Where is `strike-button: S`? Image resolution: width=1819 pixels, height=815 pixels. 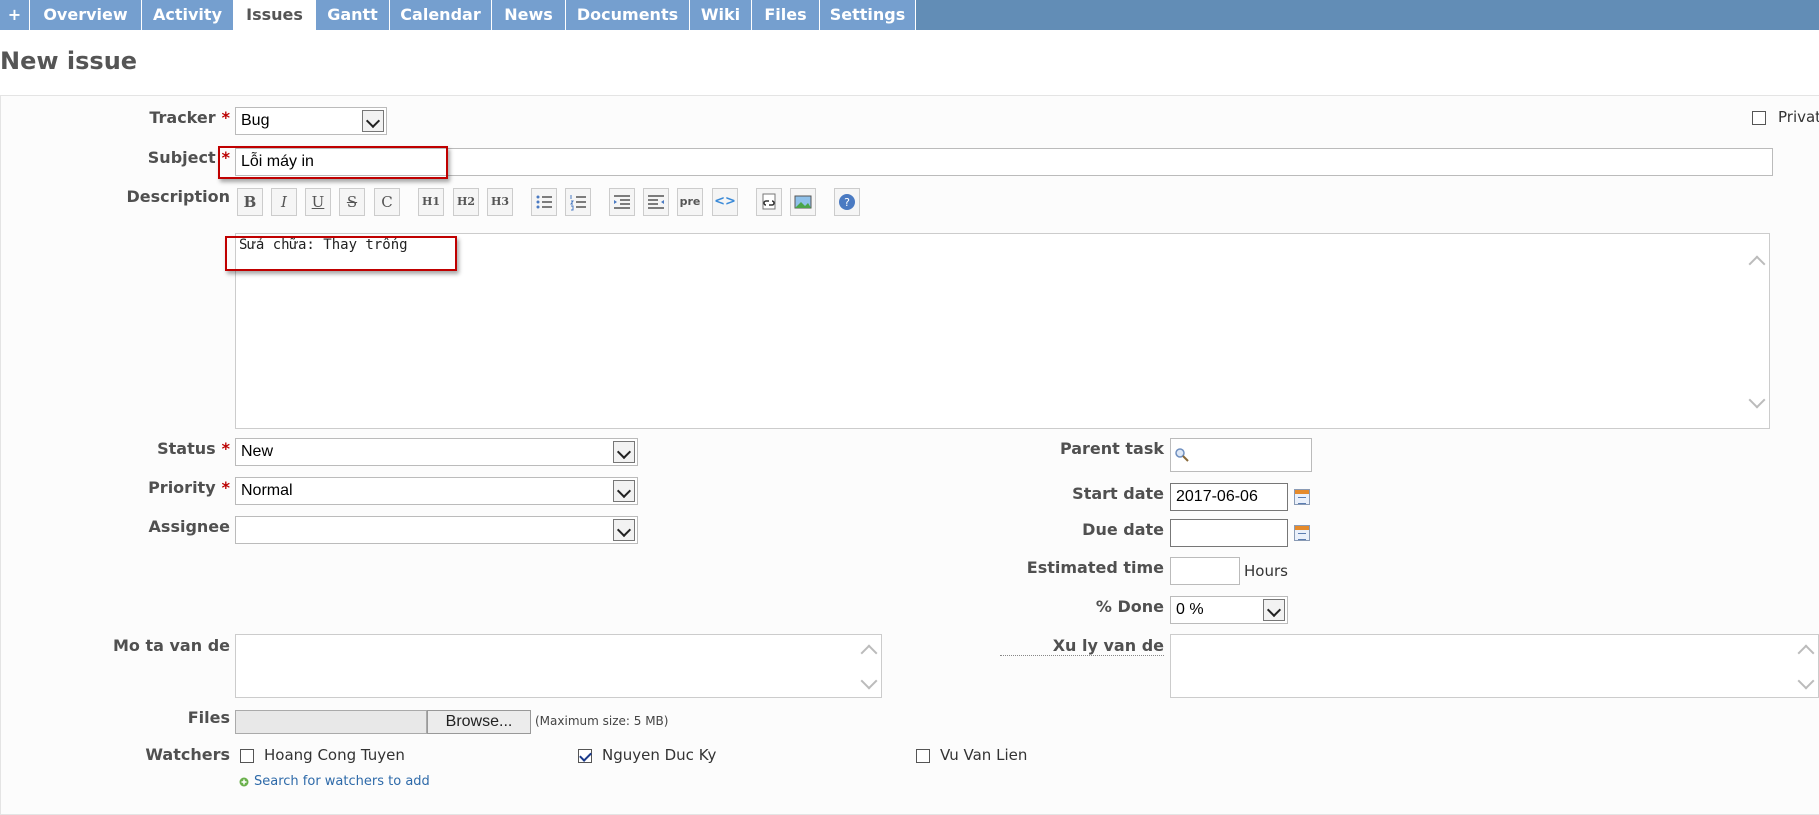
strike-button: S is located at coordinates (352, 202).